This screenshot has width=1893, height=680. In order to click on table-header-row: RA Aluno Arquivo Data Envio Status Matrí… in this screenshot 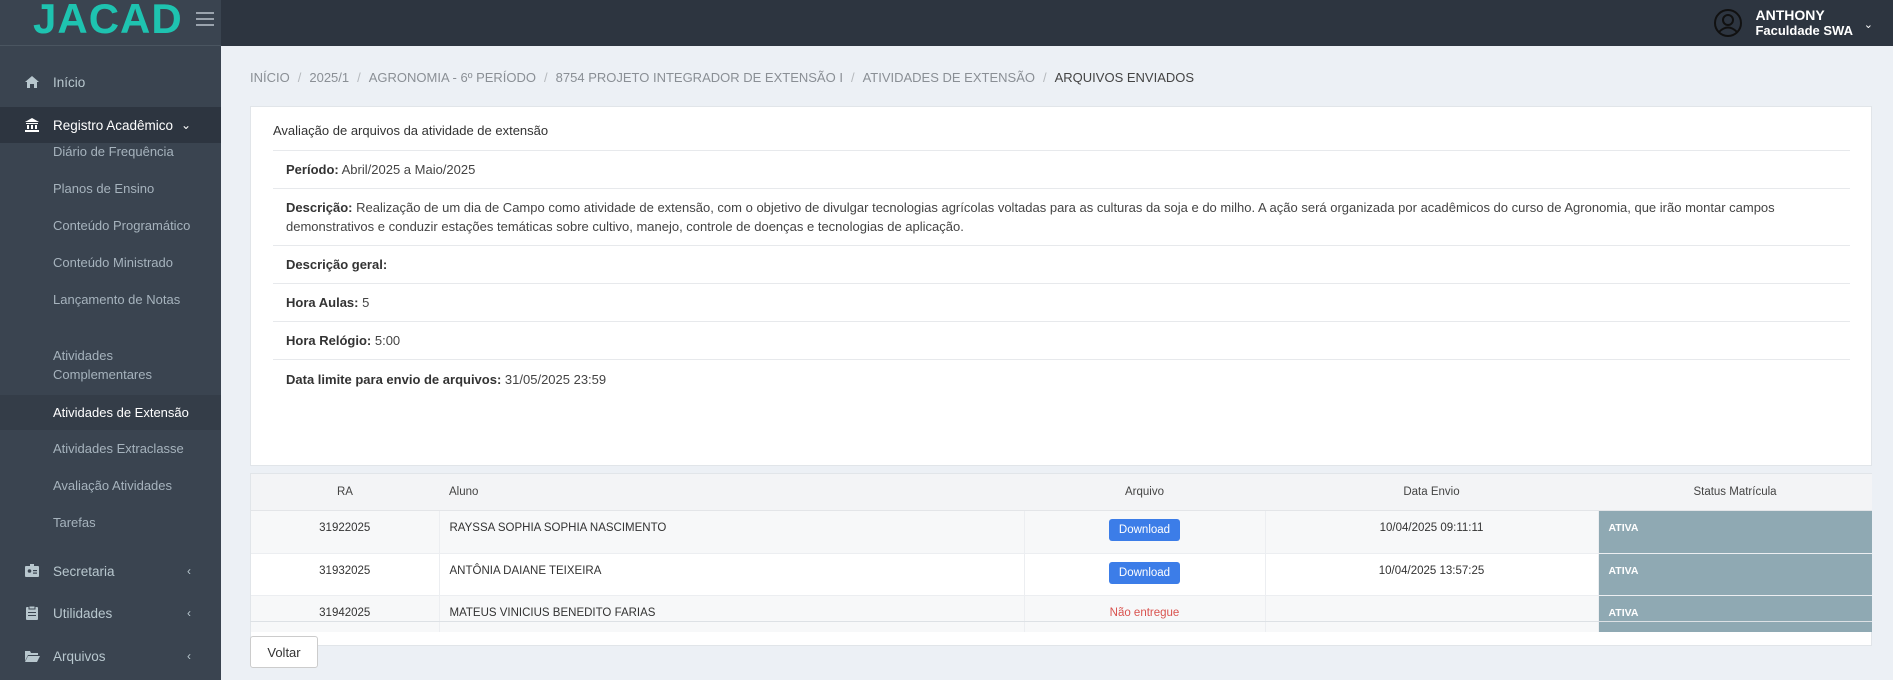, I will do `click(1061, 492)`.